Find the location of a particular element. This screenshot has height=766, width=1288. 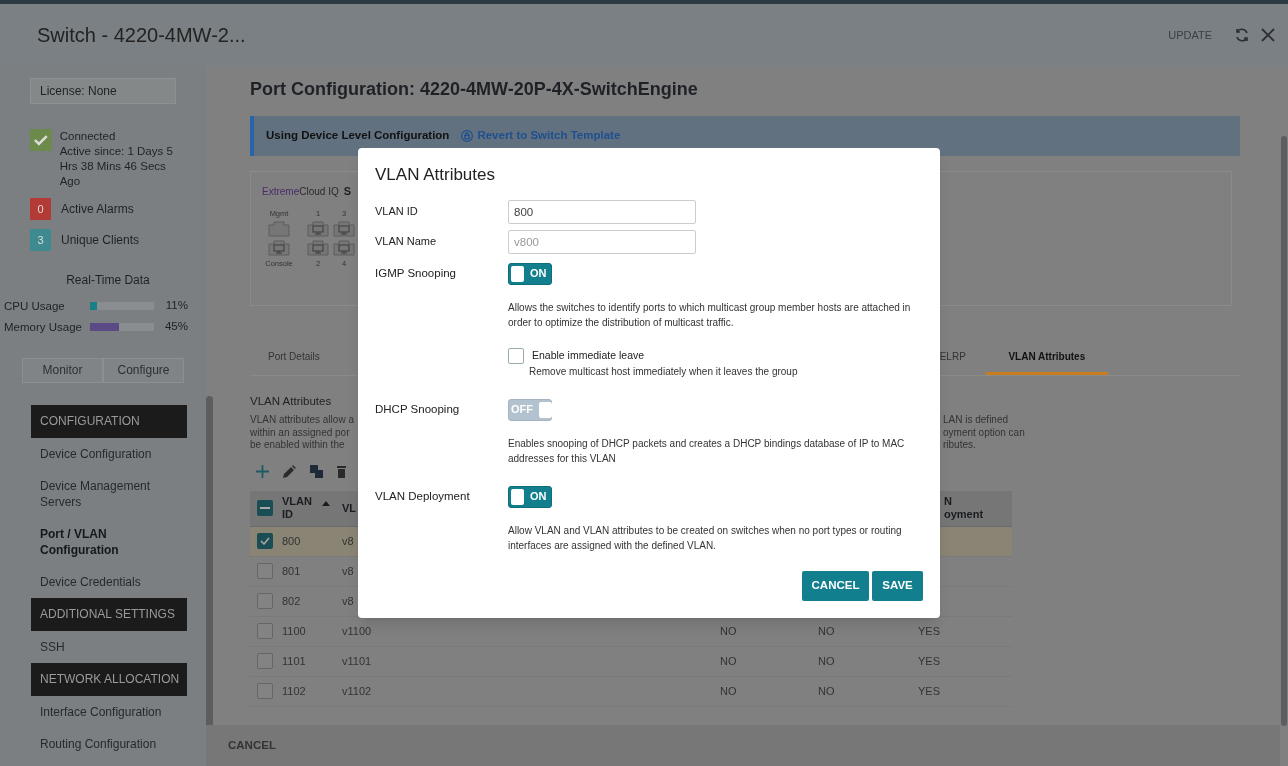

description-text: VLAN attributes allow a is located at coordinates (302, 420).